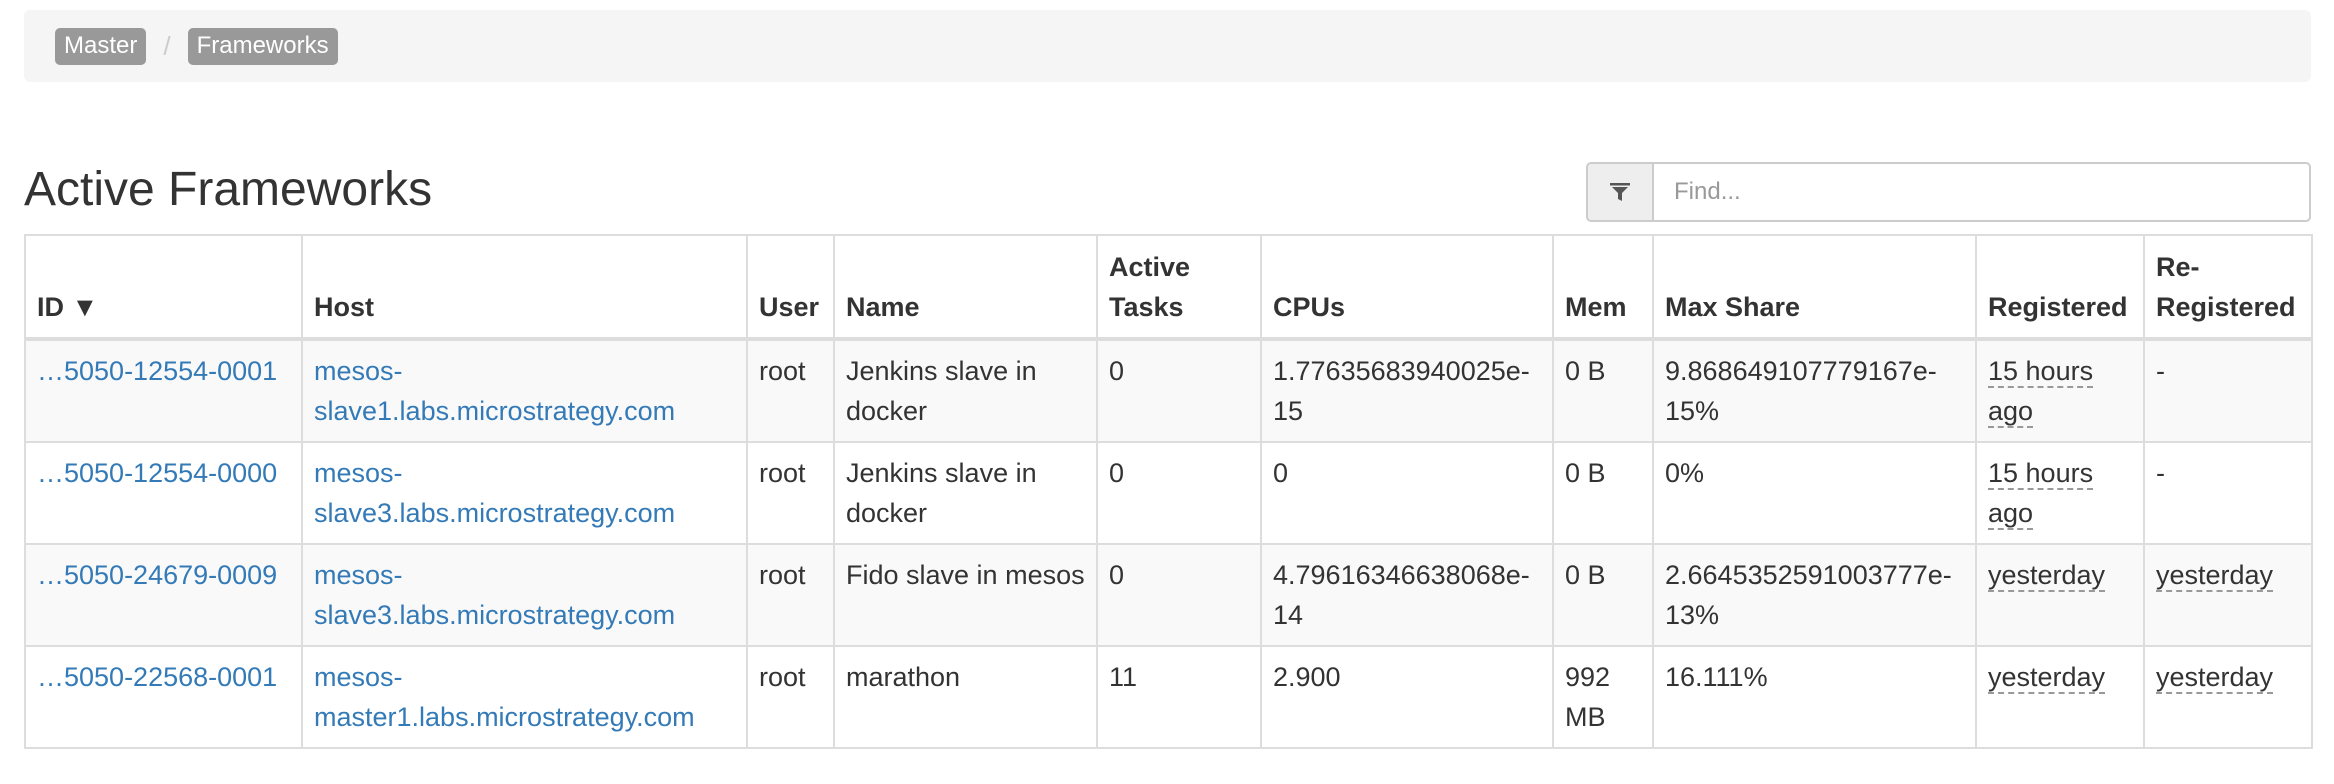  What do you see at coordinates (790, 287) in the screenshot?
I see `column-header-user: User` at bounding box center [790, 287].